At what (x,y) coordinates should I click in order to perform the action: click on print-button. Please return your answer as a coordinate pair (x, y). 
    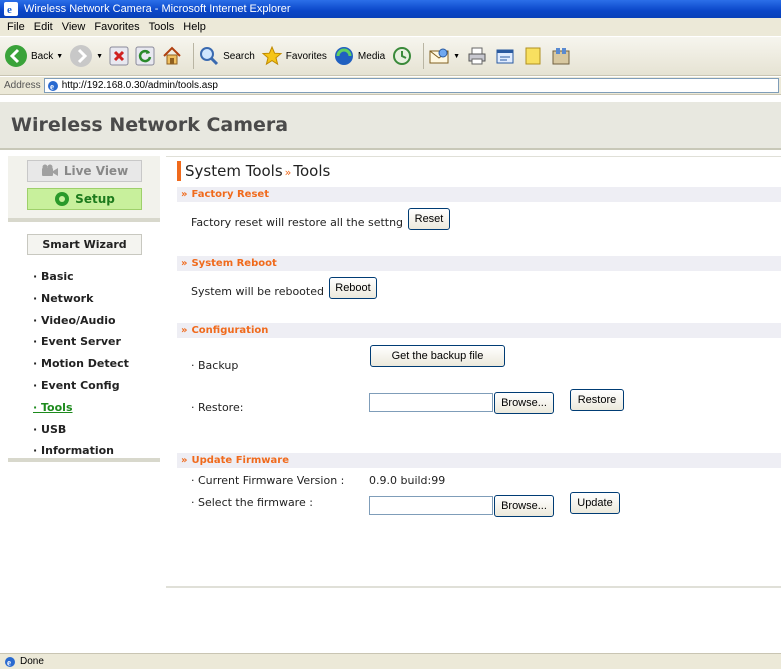
    Looking at the image, I should click on (477, 56).